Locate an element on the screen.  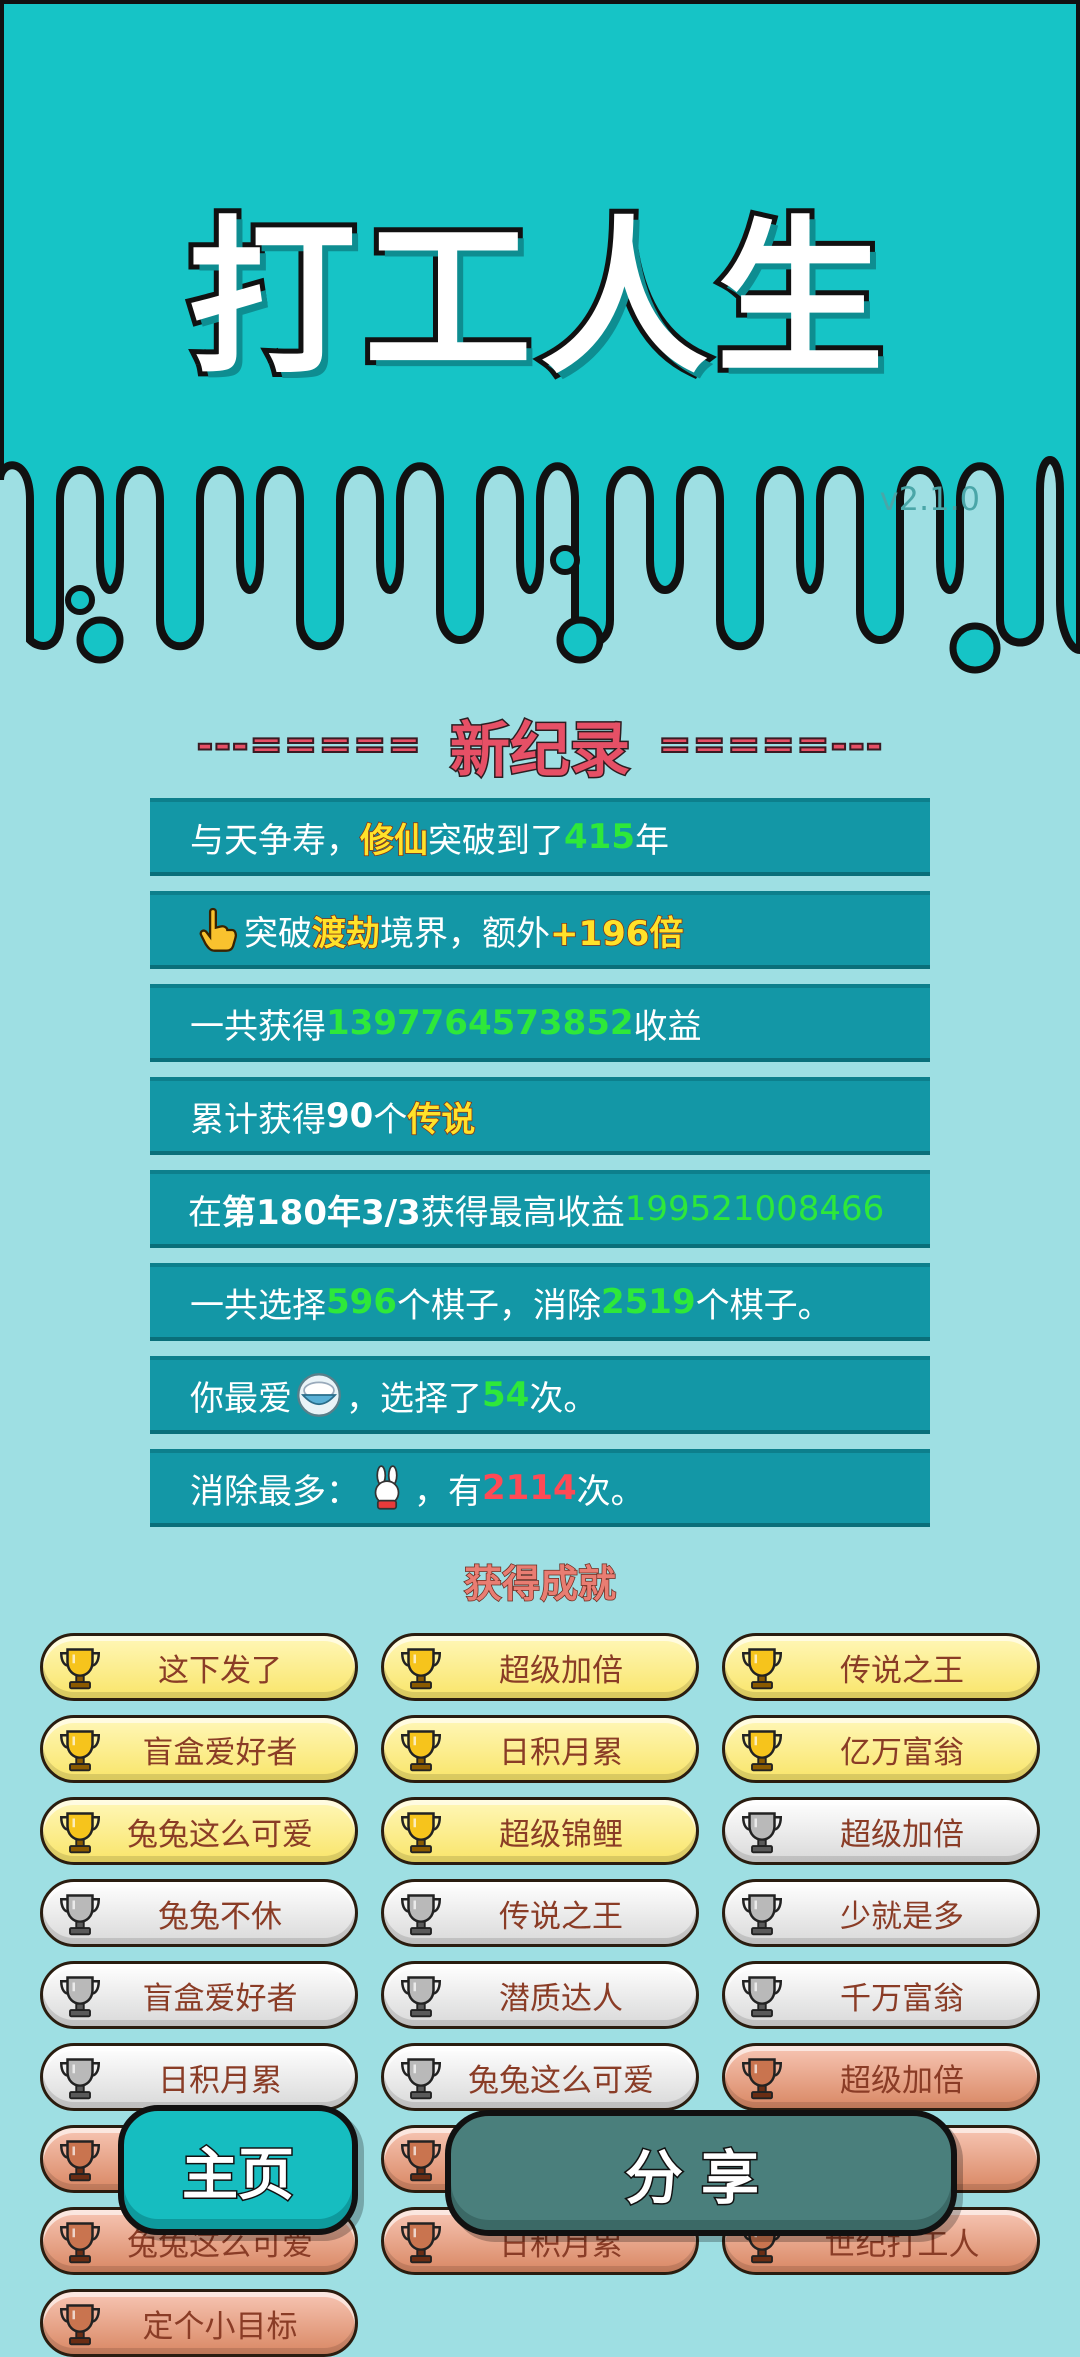
achievement-label: 日积月累 is located at coordinates (220, 2080).